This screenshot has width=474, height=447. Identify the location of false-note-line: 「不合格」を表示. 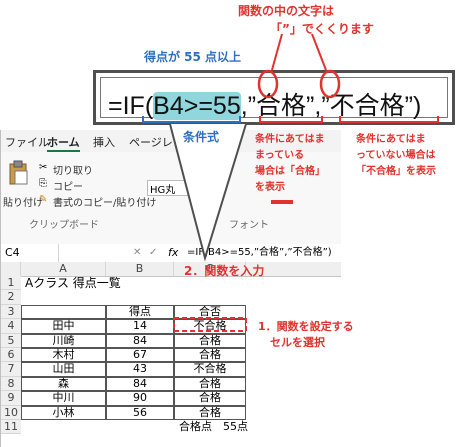
(396, 171).